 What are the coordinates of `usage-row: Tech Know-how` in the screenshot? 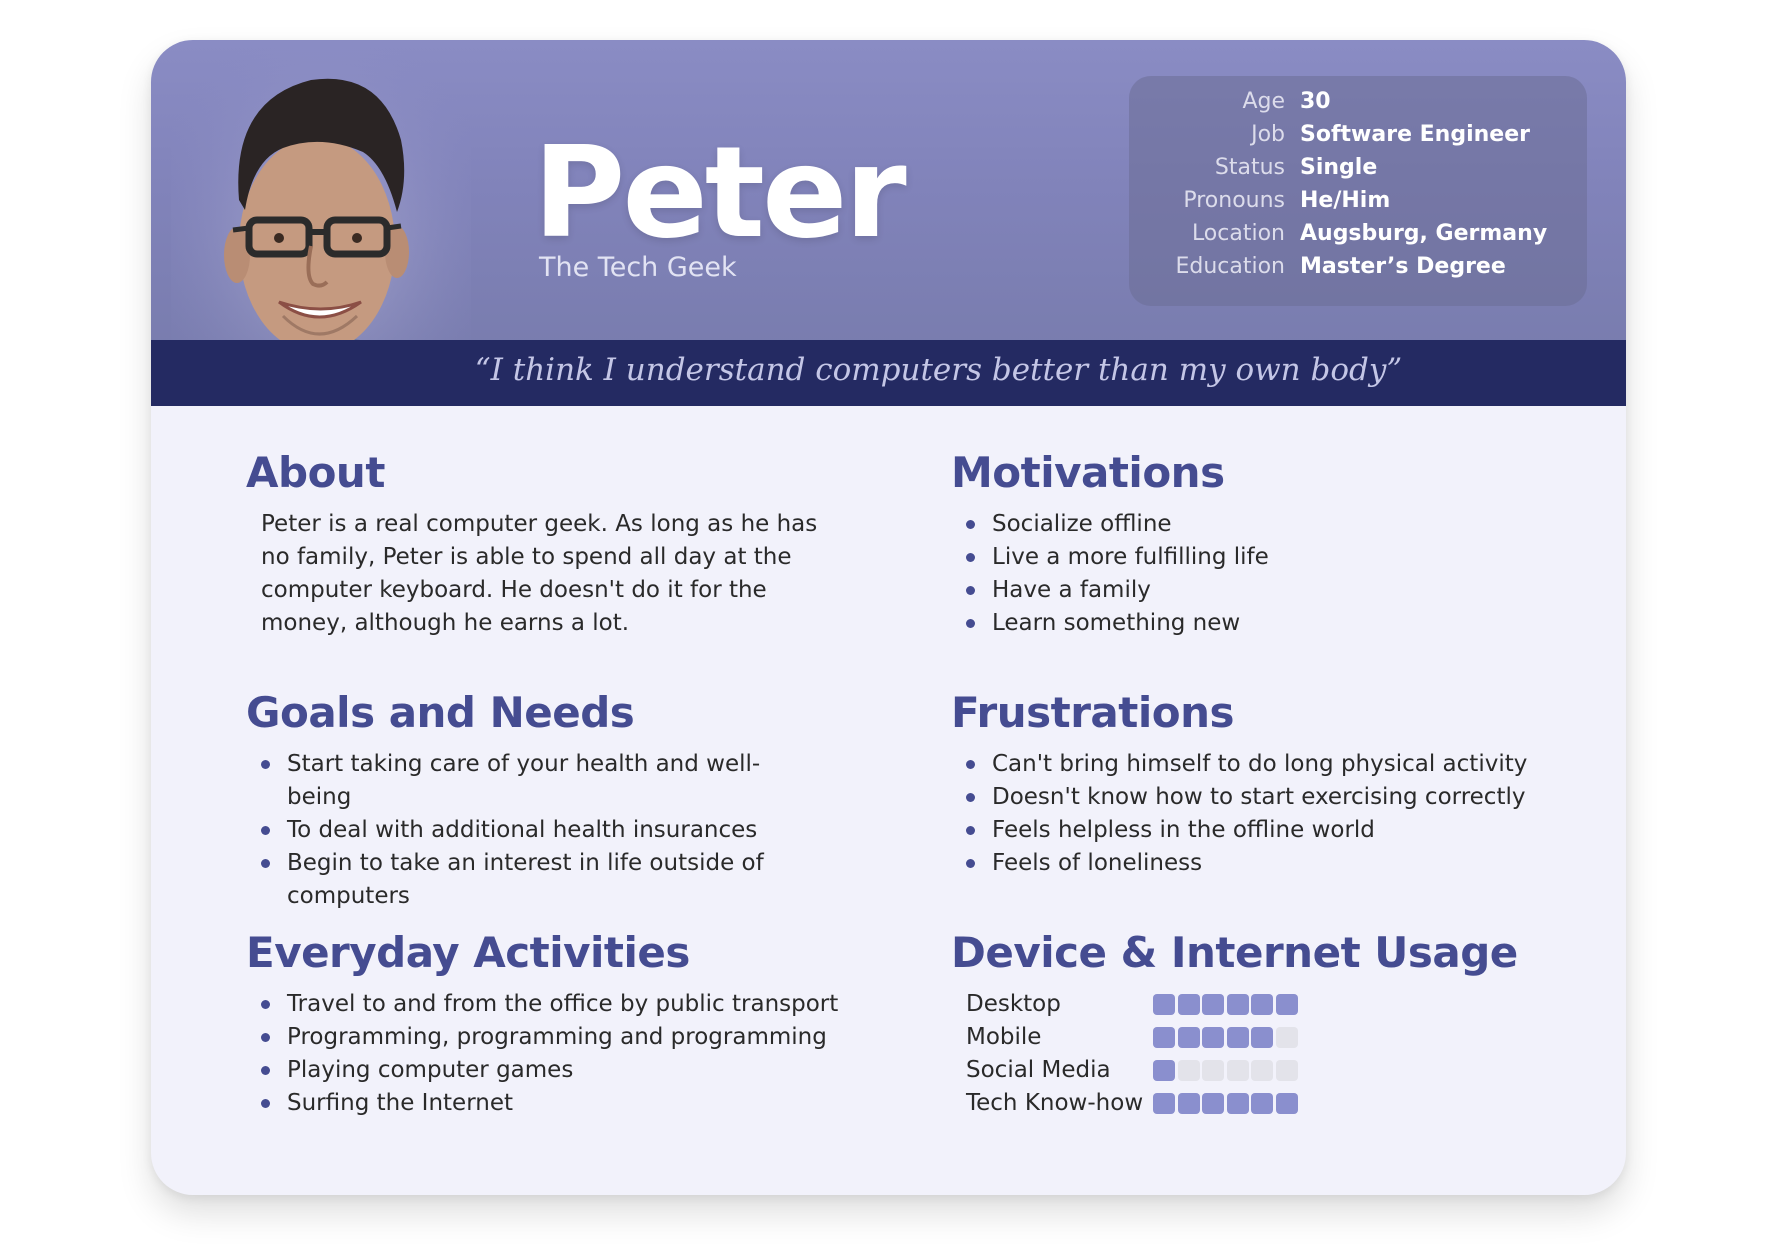 It's located at (1156, 1103).